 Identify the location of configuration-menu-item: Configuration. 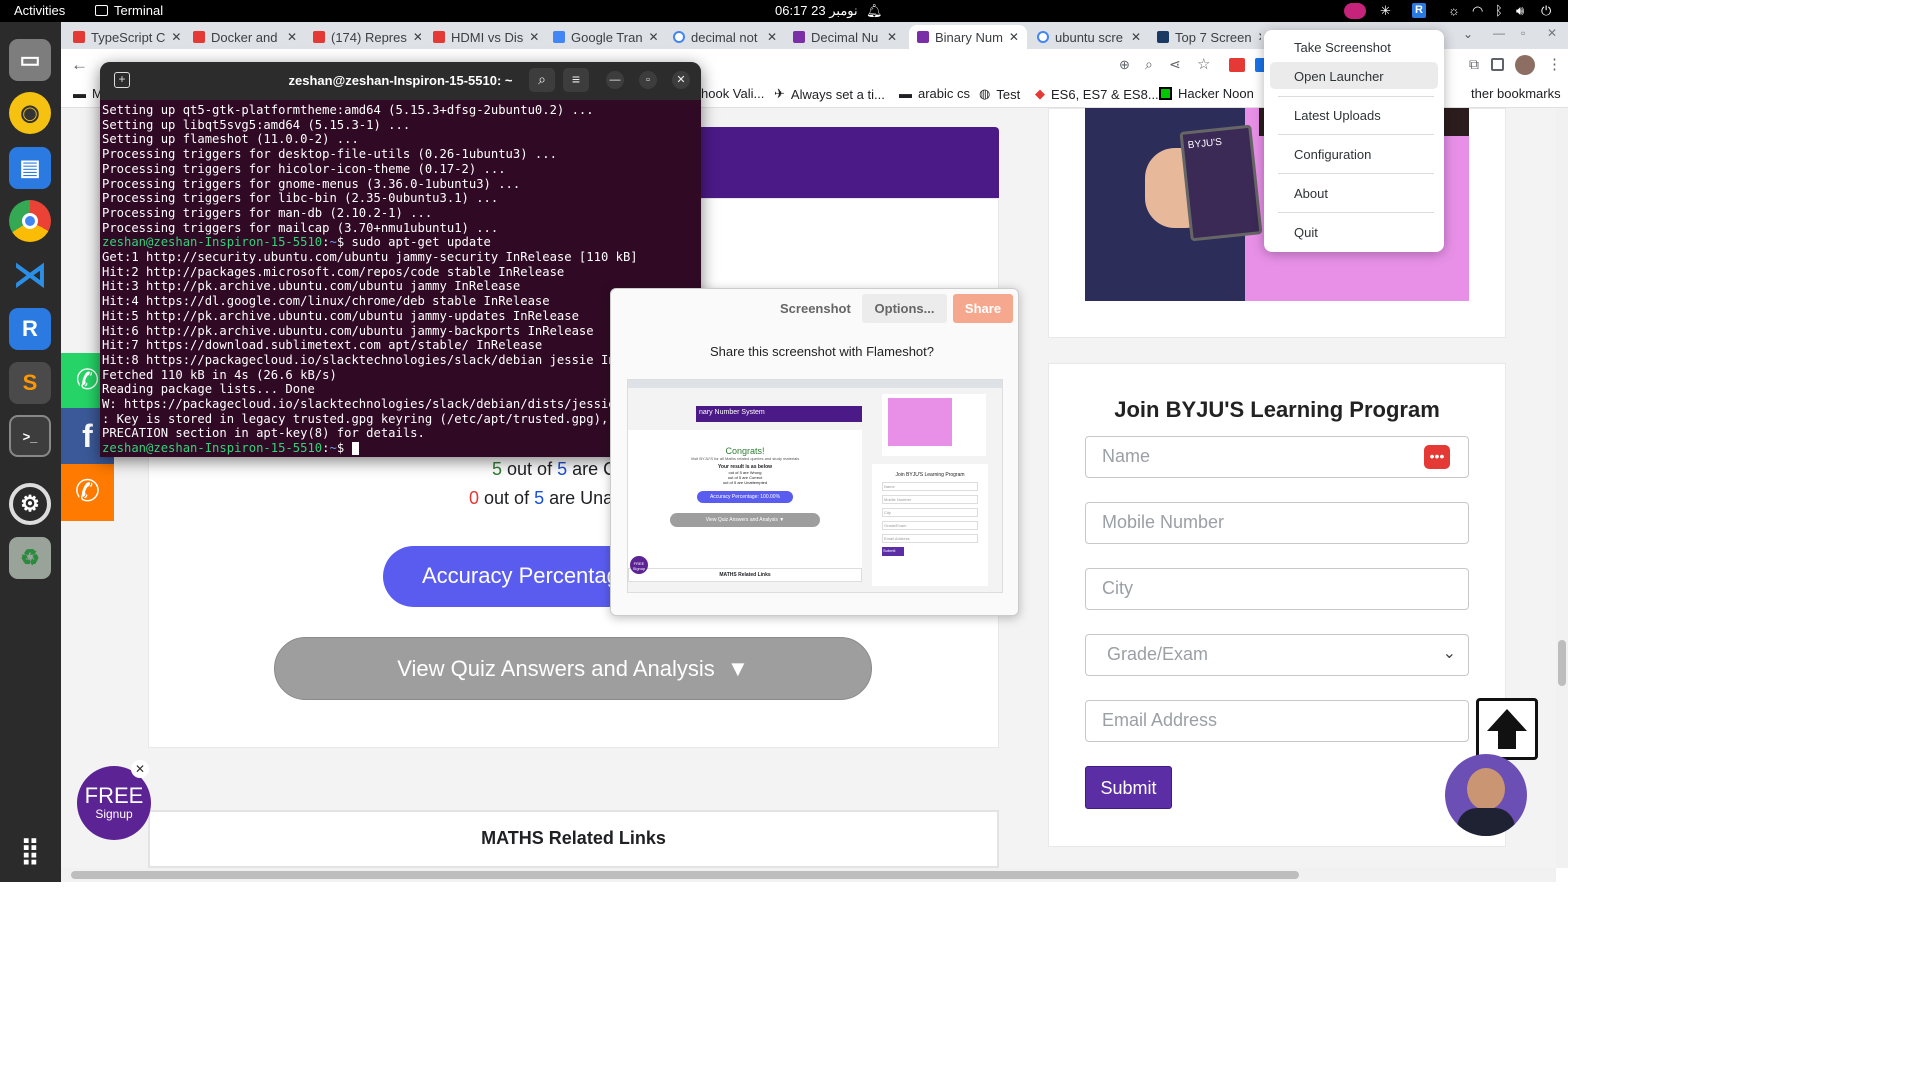
(1332, 154).